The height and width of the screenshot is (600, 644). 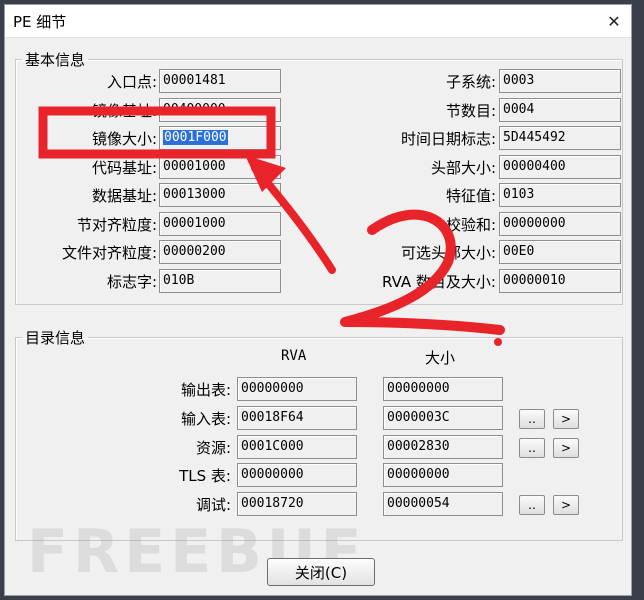 I want to click on basic-left-label: 文件对齐粒度:, so click(x=109, y=253).